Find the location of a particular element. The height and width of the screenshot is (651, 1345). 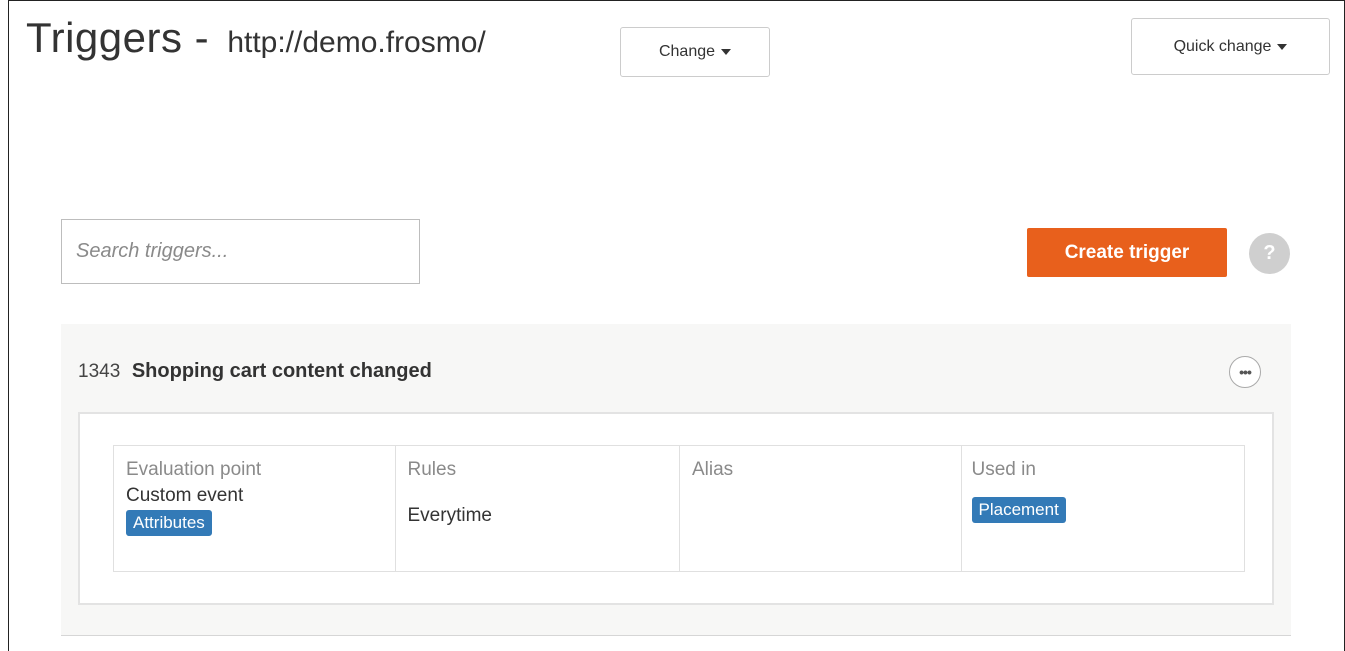

site-url: http://demo.frosmo/ is located at coordinates (356, 42).